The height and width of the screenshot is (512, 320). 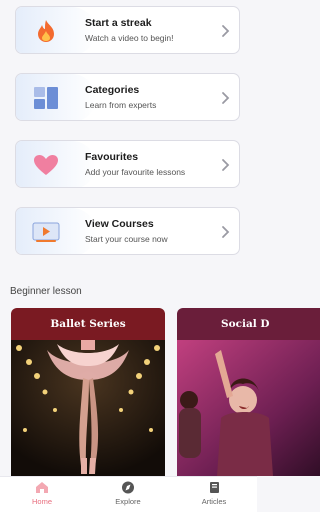 I want to click on lesson-title: Social D, so click(x=248, y=324).